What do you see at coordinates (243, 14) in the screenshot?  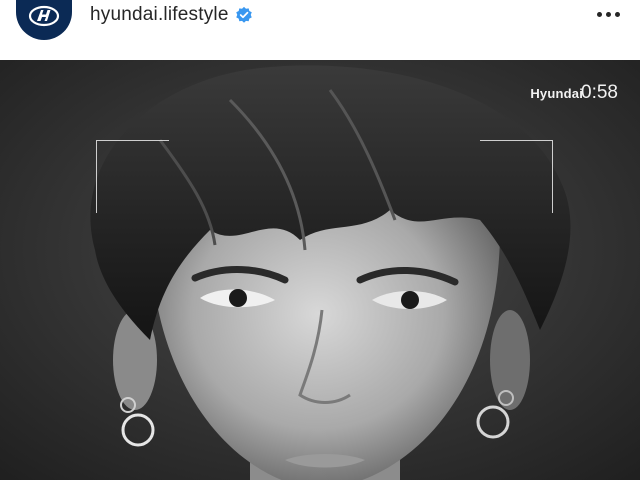 I see `verified-badge-icon` at bounding box center [243, 14].